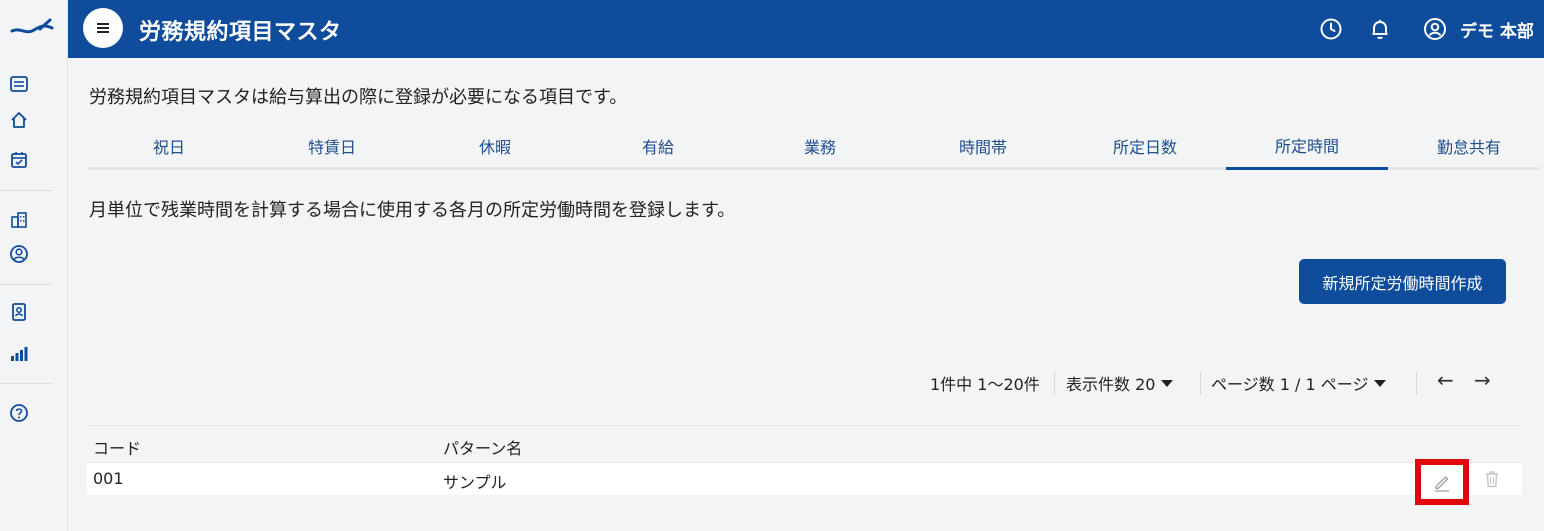 The width and height of the screenshot is (1544, 531). I want to click on user-icon, so click(1435, 29).